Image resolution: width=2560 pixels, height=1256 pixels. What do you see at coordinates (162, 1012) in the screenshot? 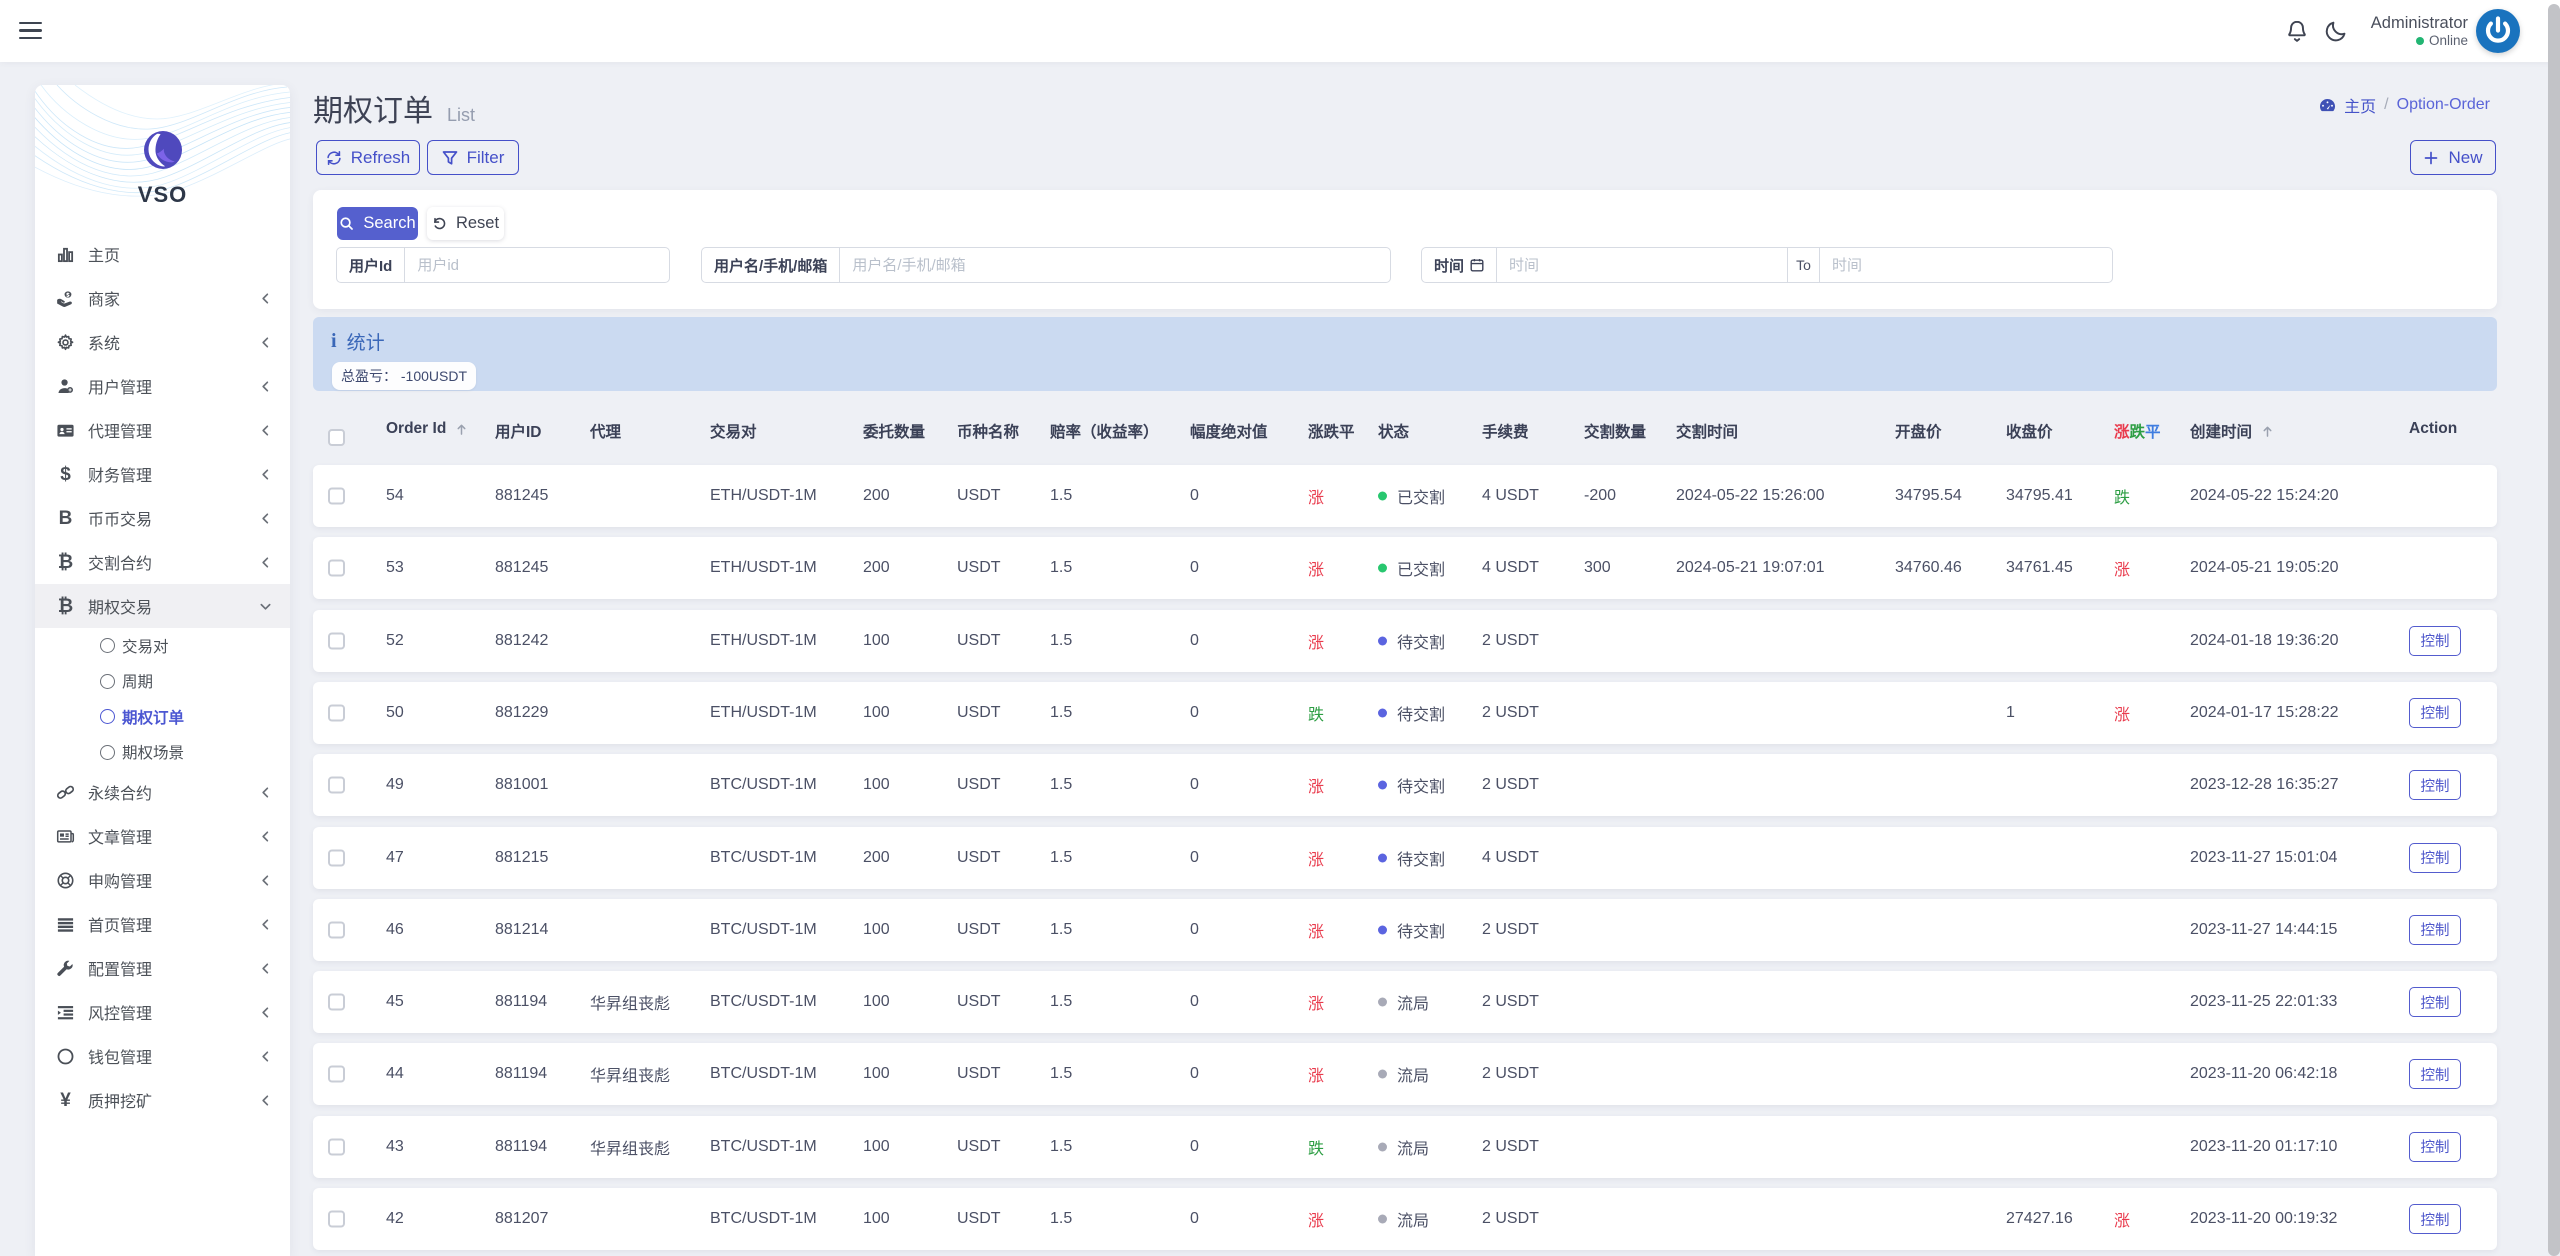
I see `sidebar-item-15: 风控管理` at bounding box center [162, 1012].